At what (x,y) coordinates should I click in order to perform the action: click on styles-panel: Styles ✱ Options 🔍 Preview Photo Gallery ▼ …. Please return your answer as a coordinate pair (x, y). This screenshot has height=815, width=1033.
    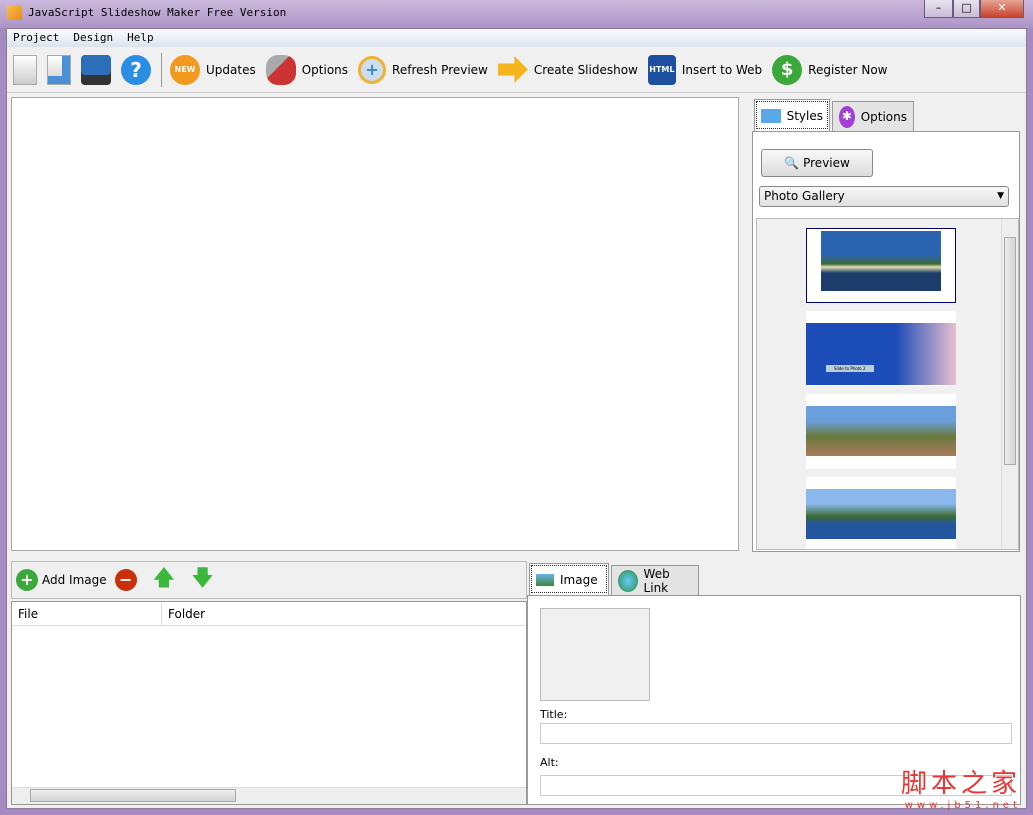
    Looking at the image, I should click on (886, 324).